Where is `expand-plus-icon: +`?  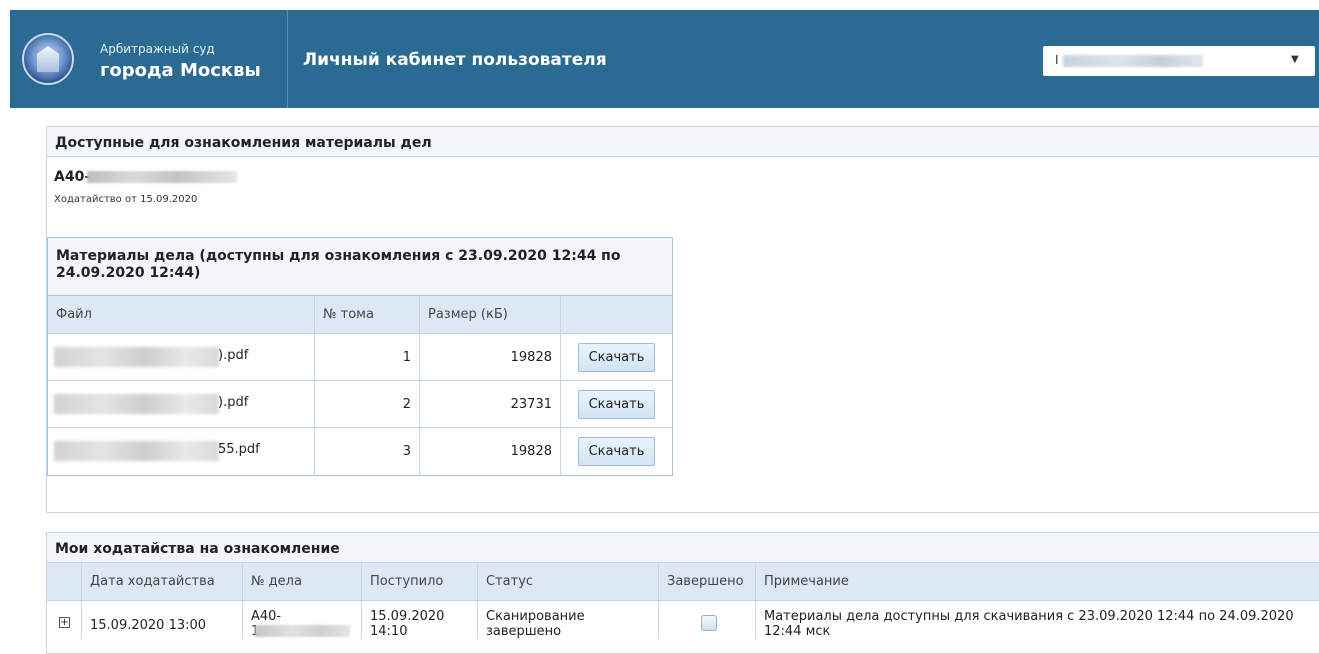 expand-plus-icon: + is located at coordinates (64, 622).